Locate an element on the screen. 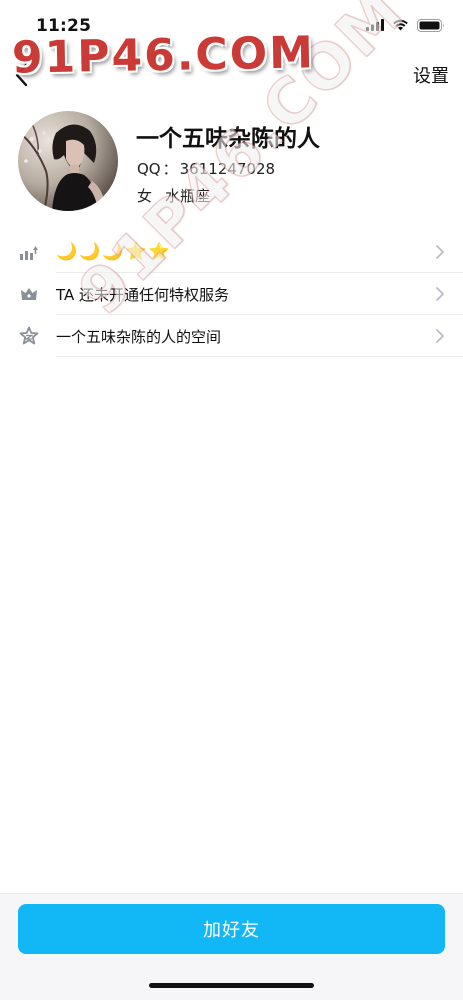  home-indicator is located at coordinates (231, 985).